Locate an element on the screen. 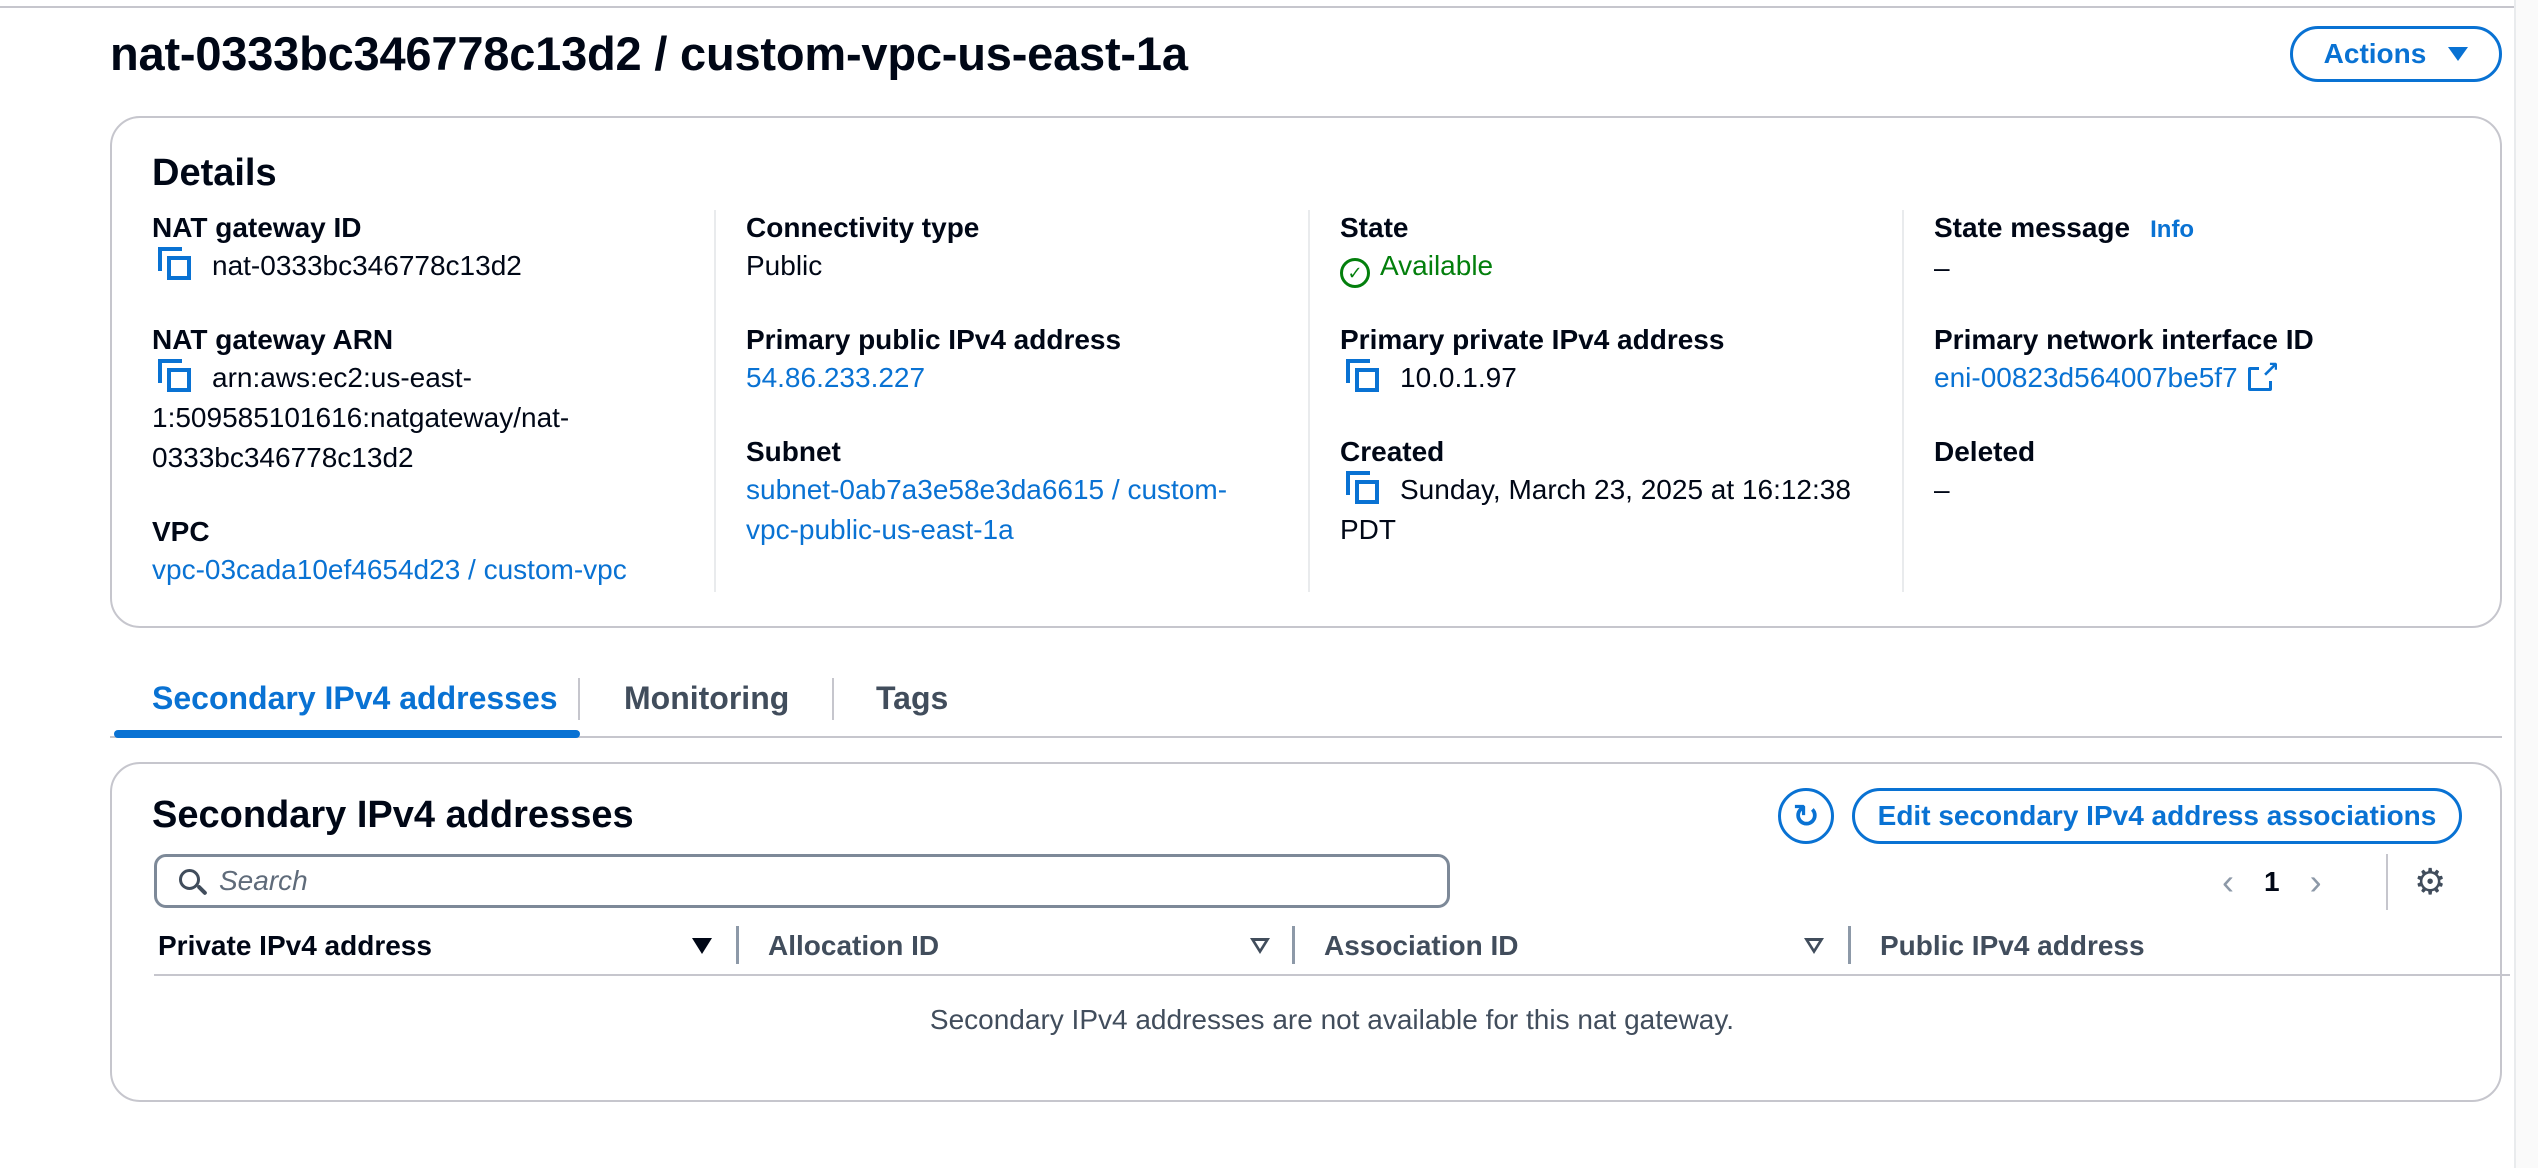 The width and height of the screenshot is (2538, 1168). refresh-button: ↻ is located at coordinates (1806, 816).